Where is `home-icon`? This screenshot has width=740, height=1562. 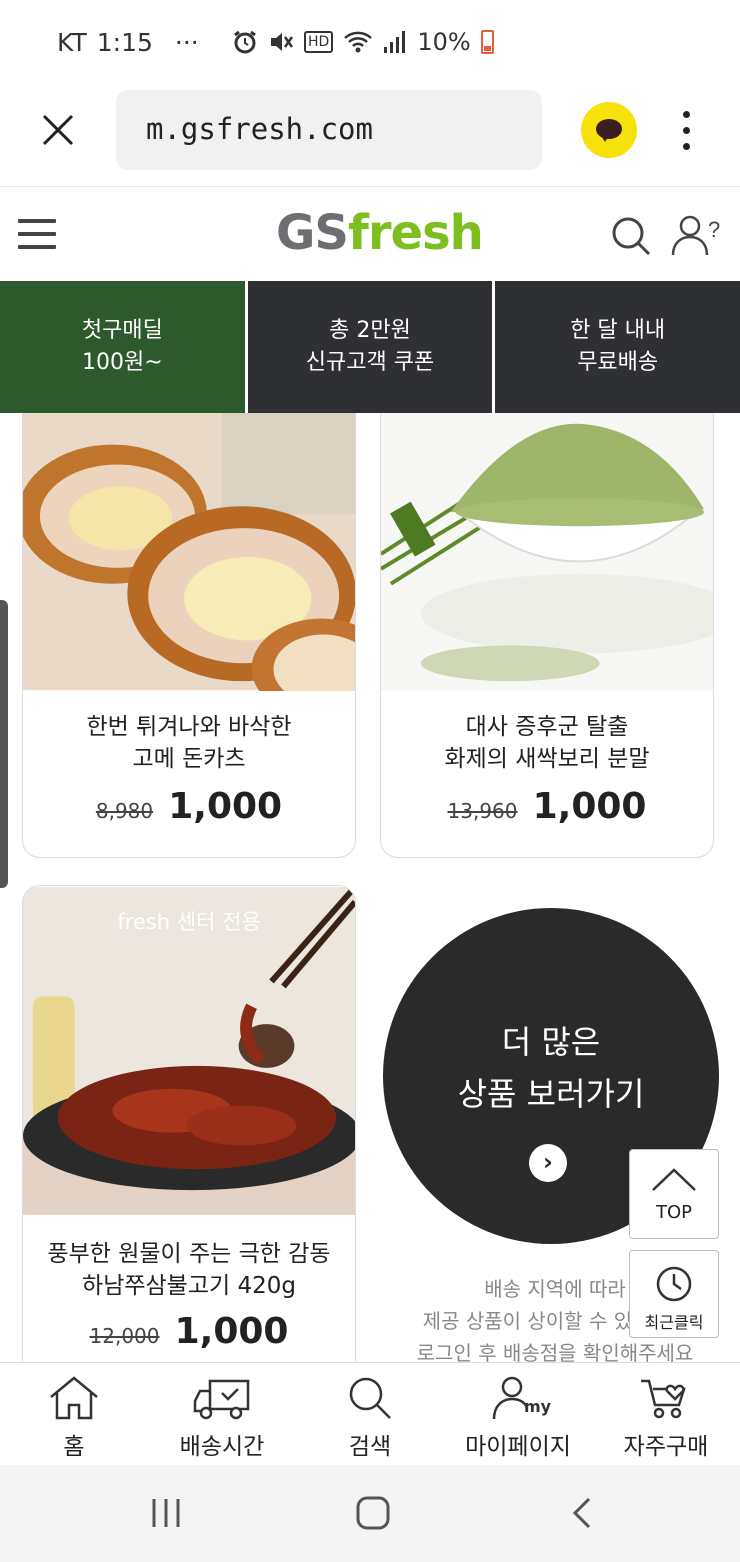
home-icon is located at coordinates (74, 1398).